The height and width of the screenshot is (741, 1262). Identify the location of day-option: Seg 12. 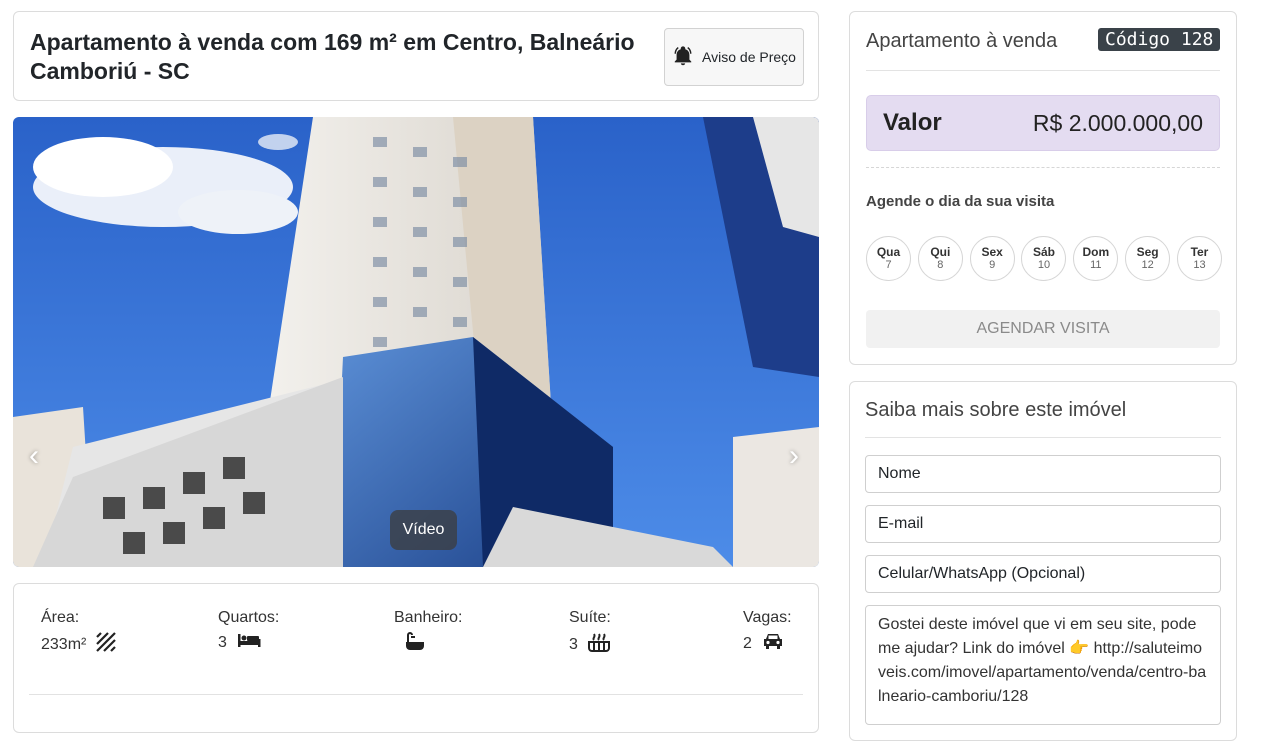
(1148, 258).